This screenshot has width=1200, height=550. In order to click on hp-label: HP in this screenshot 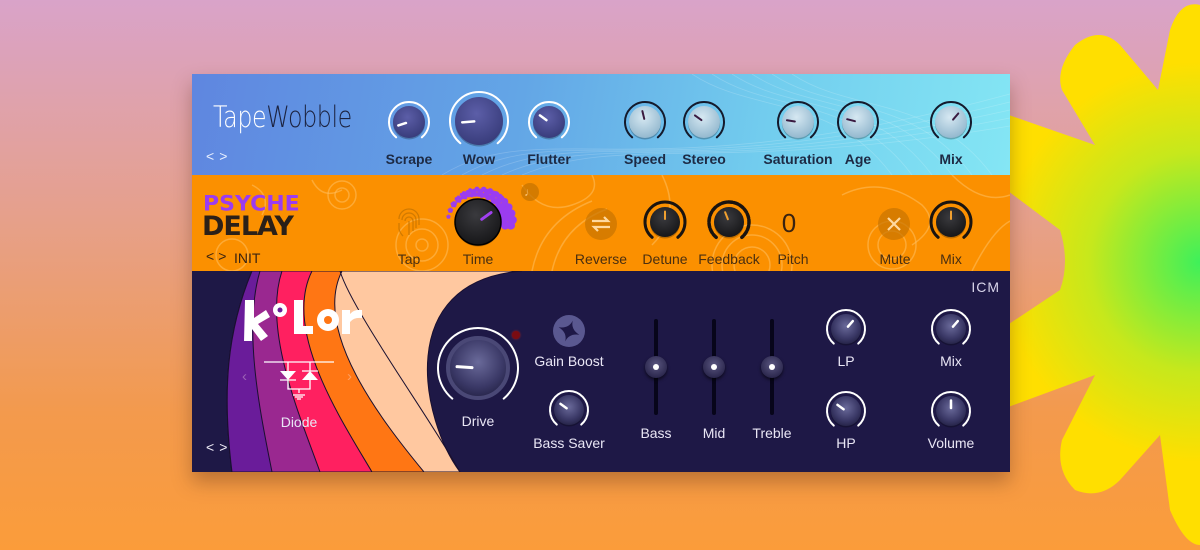, I will do `click(846, 443)`.